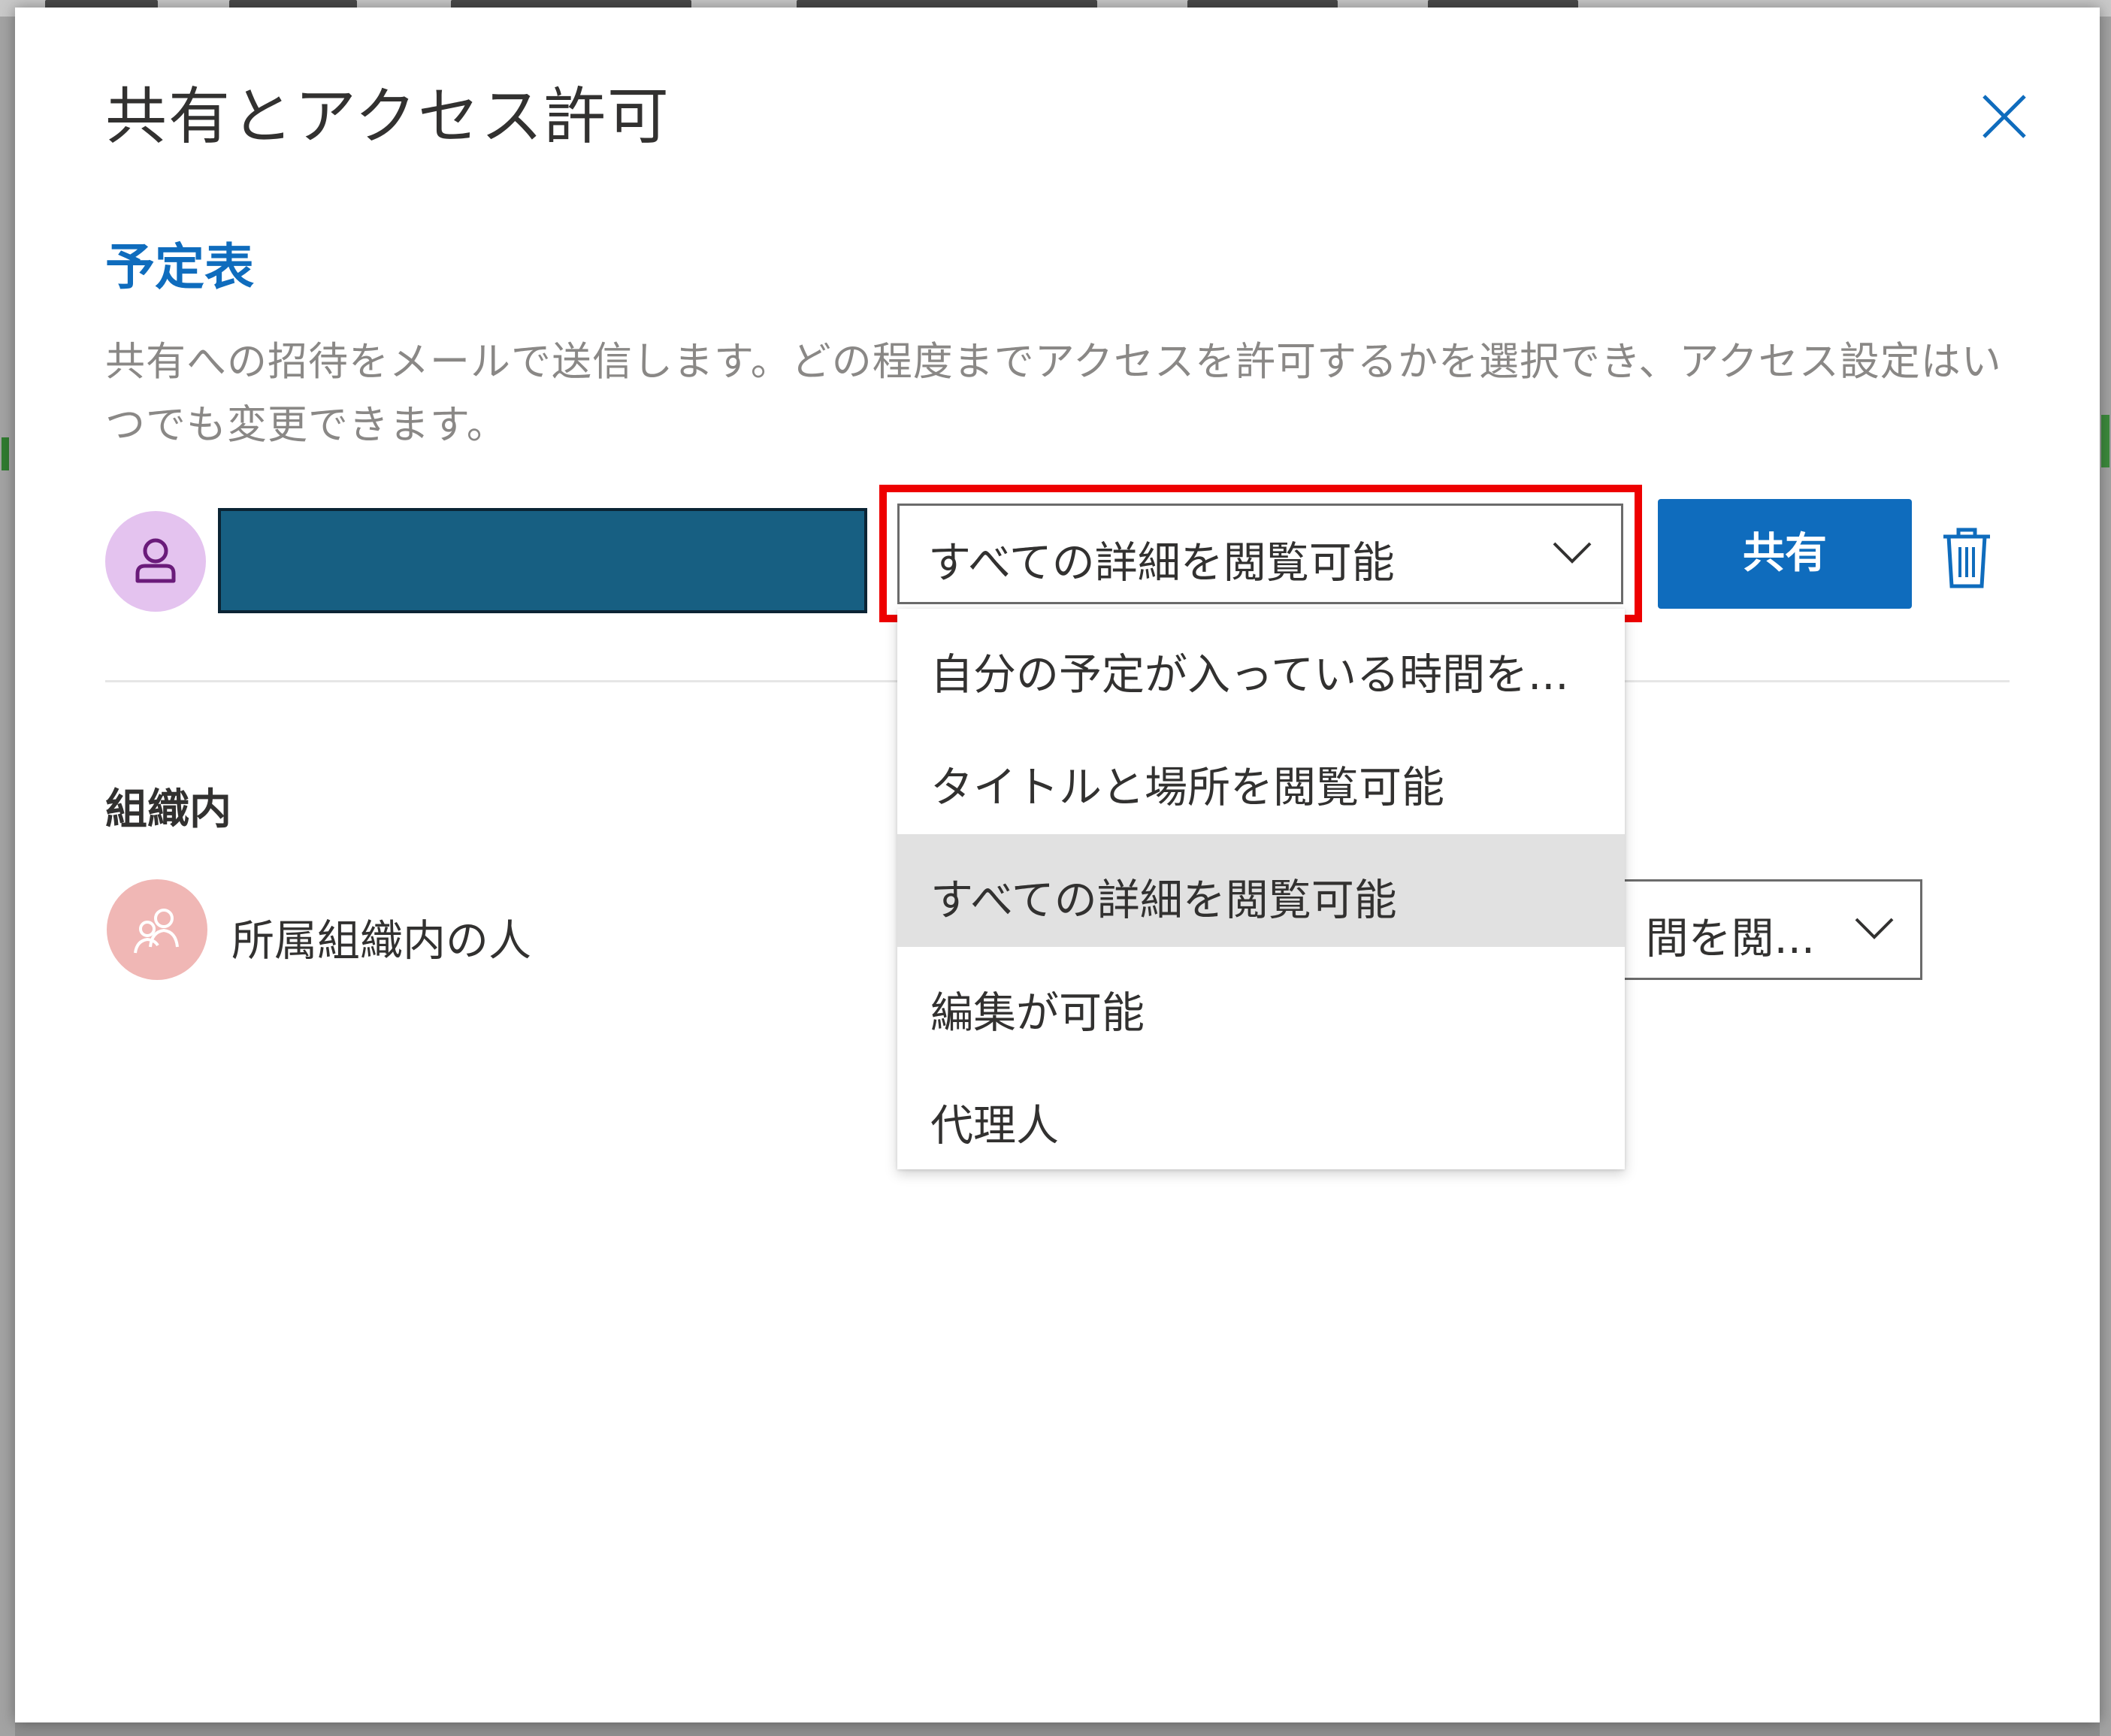  Describe the element at coordinates (388, 117) in the screenshot. I see `dialog-title: 共有とアクセス許可` at that location.